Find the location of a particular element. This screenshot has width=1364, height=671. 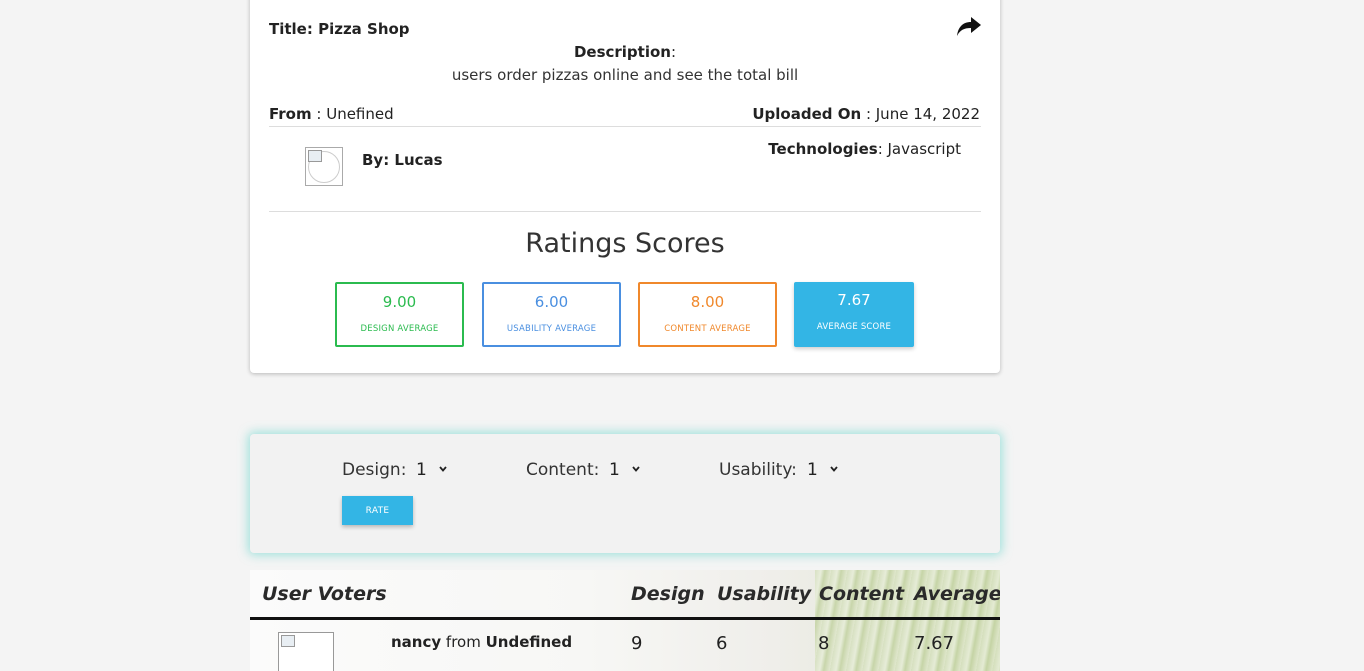

content-select: 1 is located at coordinates (614, 470).